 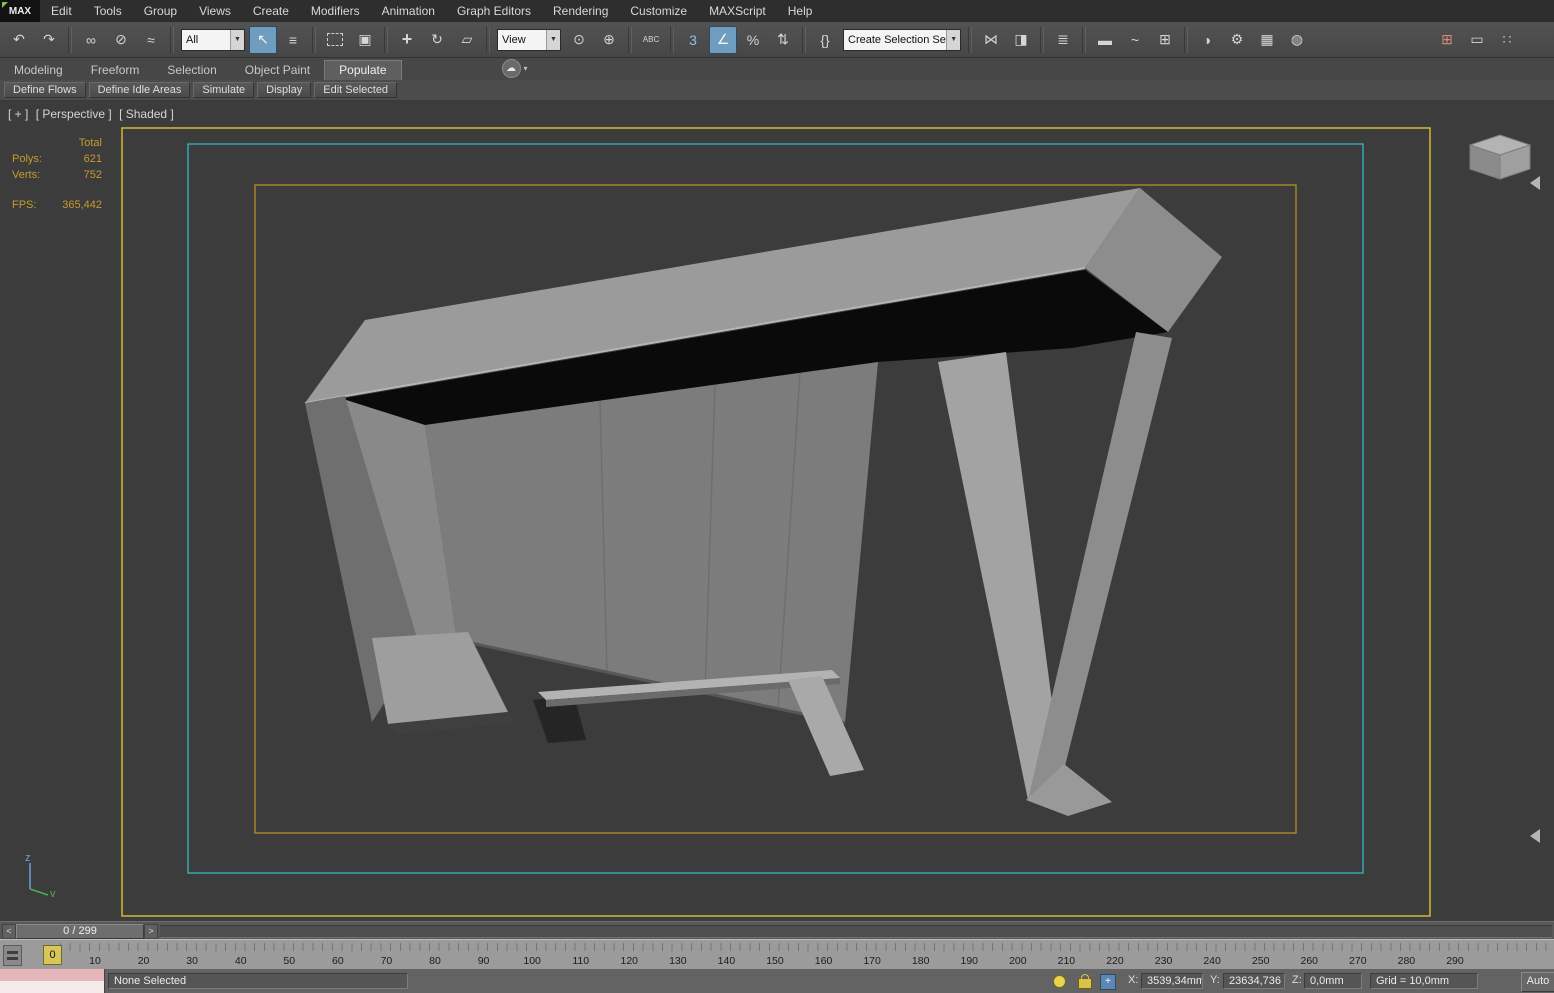 What do you see at coordinates (1254, 981) in the screenshot?
I see `y-coordinate-field: 23634,736` at bounding box center [1254, 981].